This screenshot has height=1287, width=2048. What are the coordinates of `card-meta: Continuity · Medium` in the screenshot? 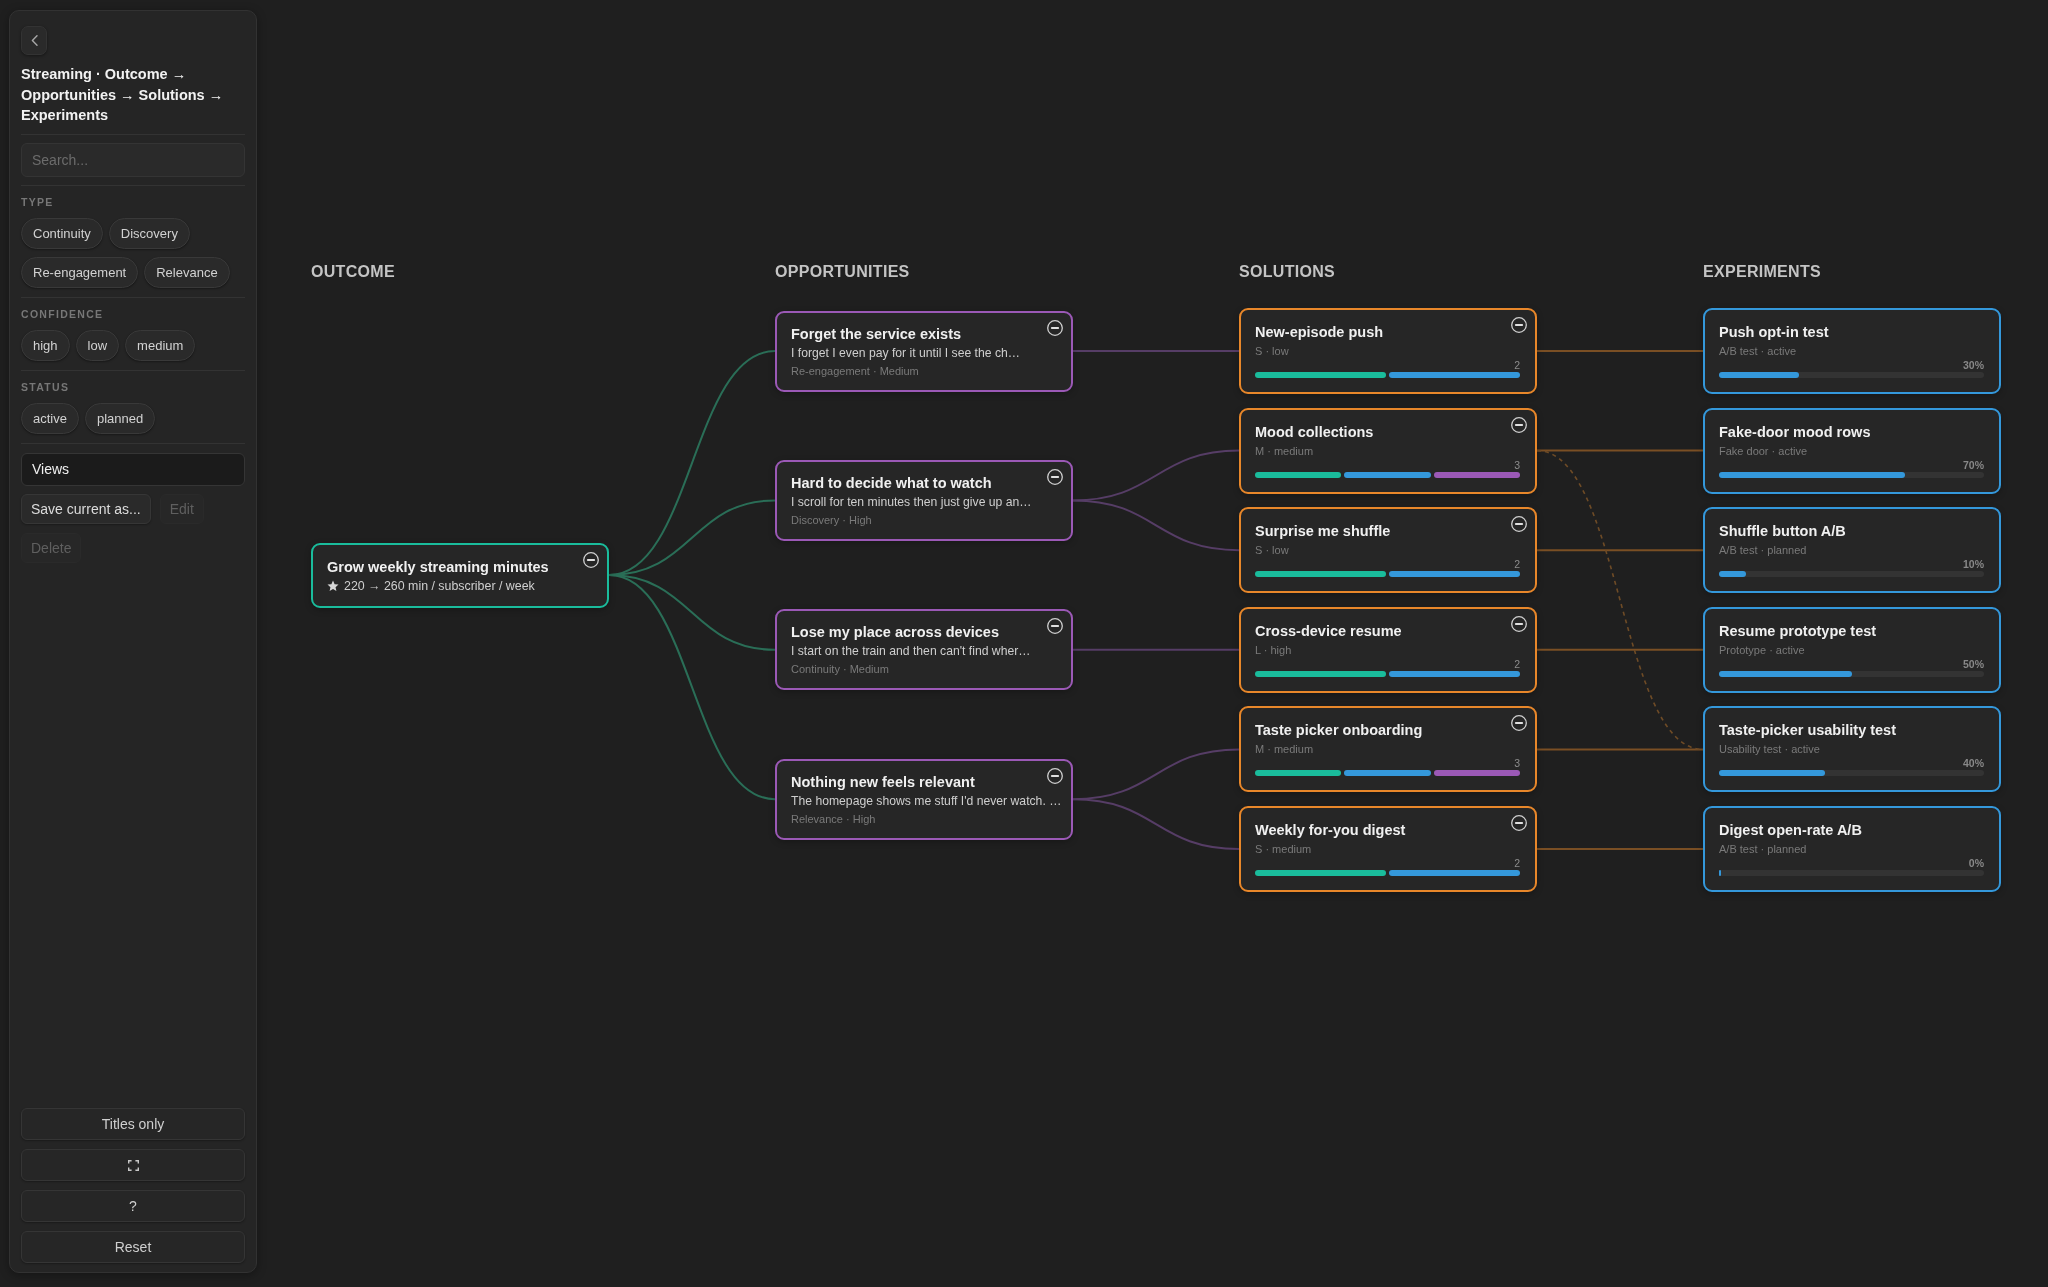 It's located at (840, 670).